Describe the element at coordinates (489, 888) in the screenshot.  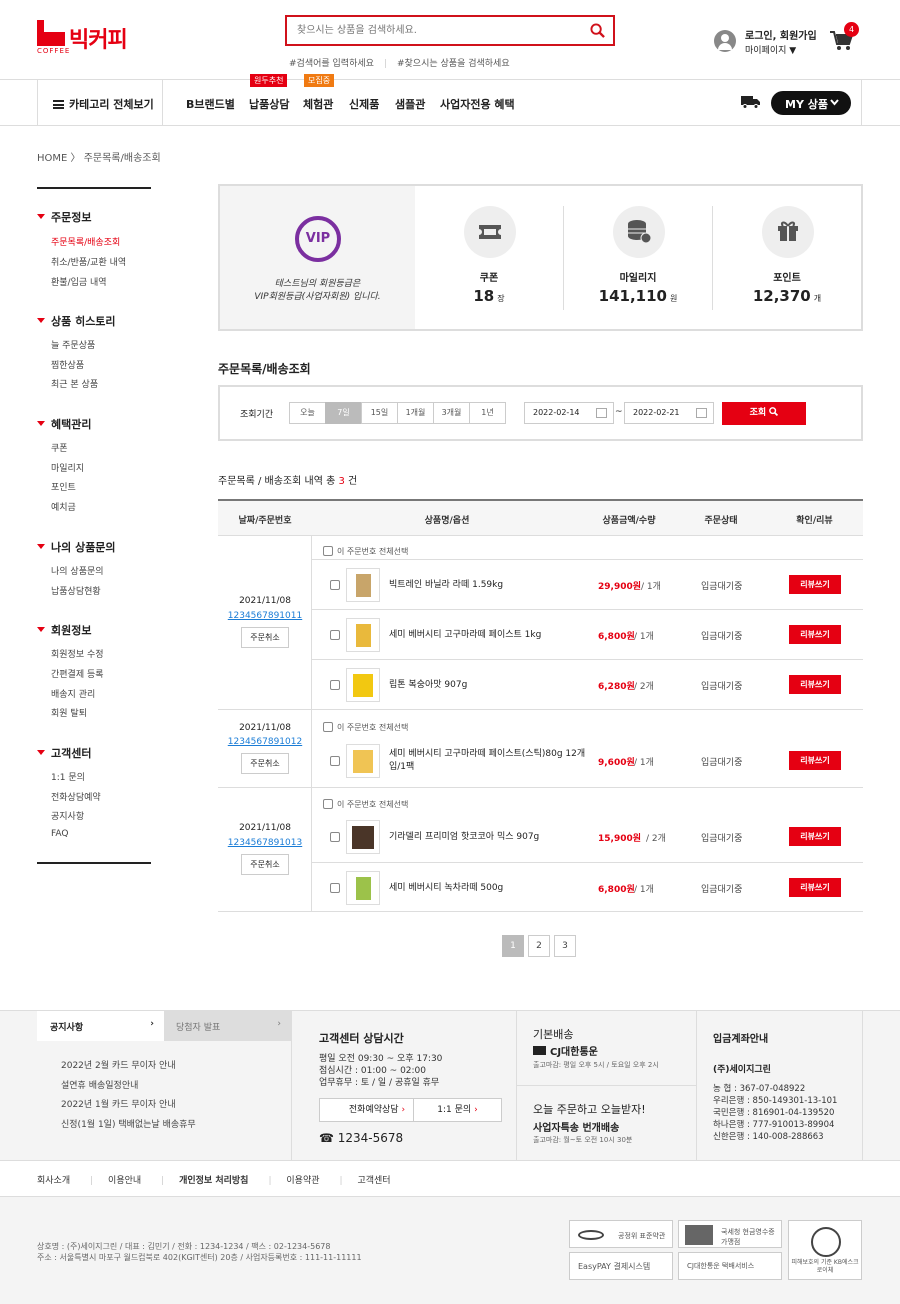
I see `product-name: 세미 베버시티 녹차라떼 500g` at that location.